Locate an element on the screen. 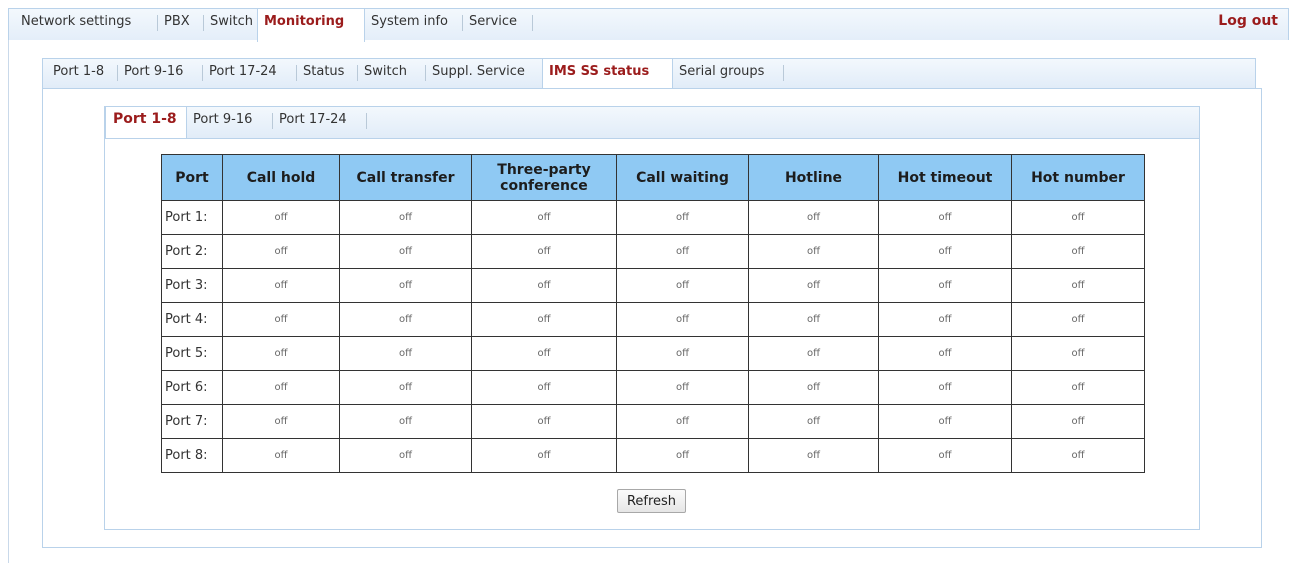 The height and width of the screenshot is (563, 1297). tab-network-settings: Network settings is located at coordinates (83, 24).